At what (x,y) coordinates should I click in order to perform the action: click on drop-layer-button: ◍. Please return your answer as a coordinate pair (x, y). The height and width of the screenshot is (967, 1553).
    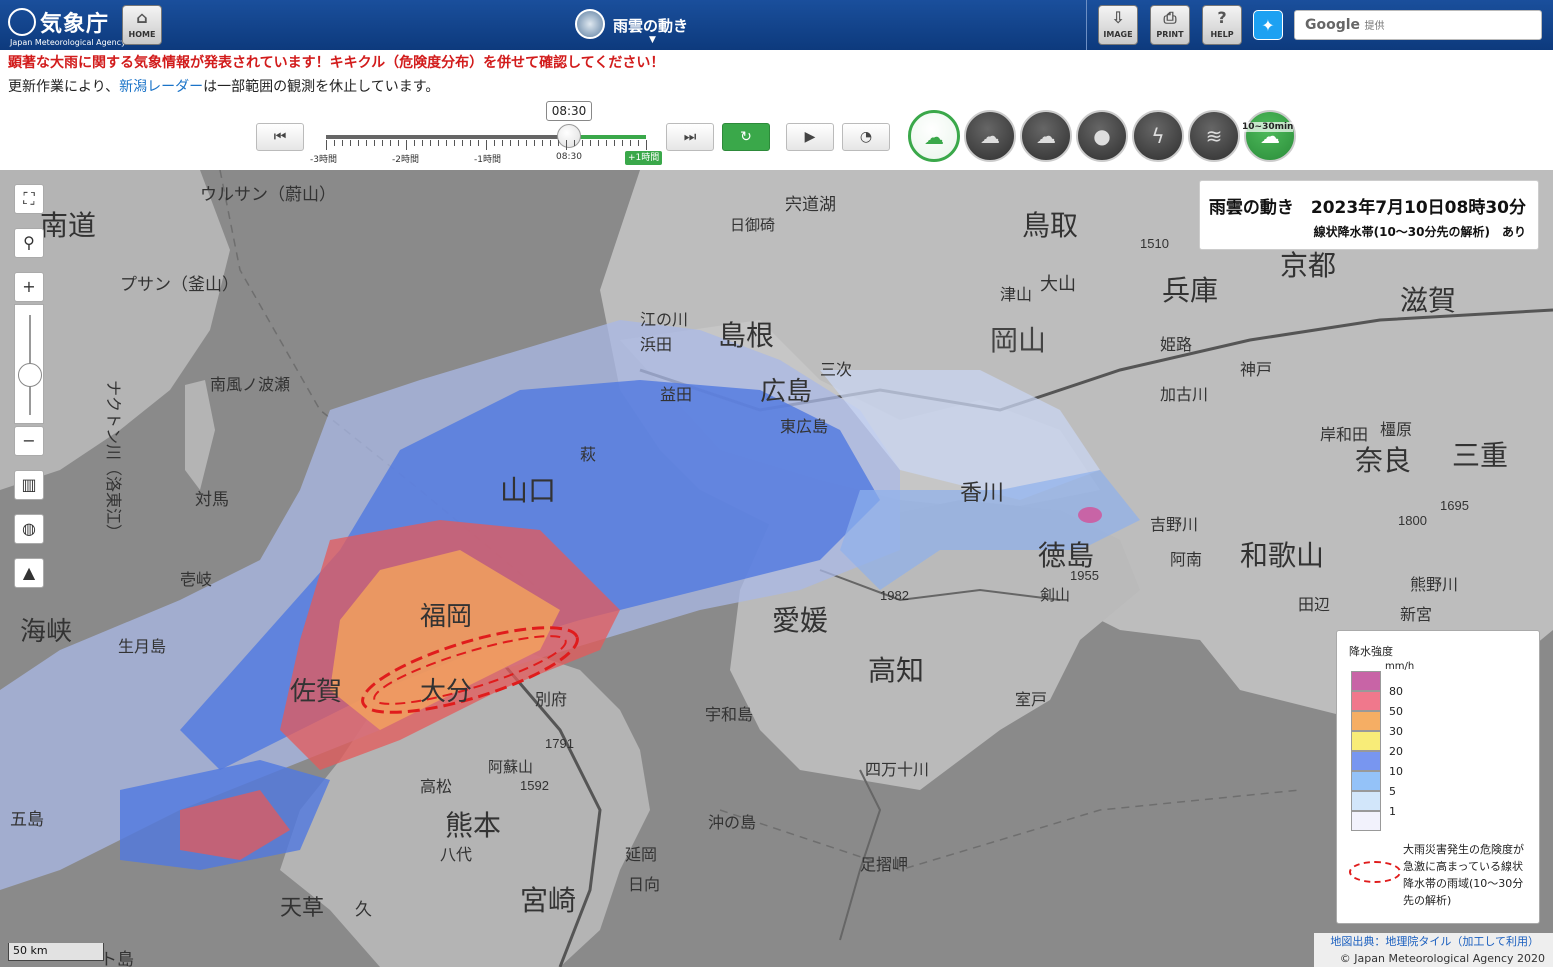
    Looking at the image, I should click on (29, 529).